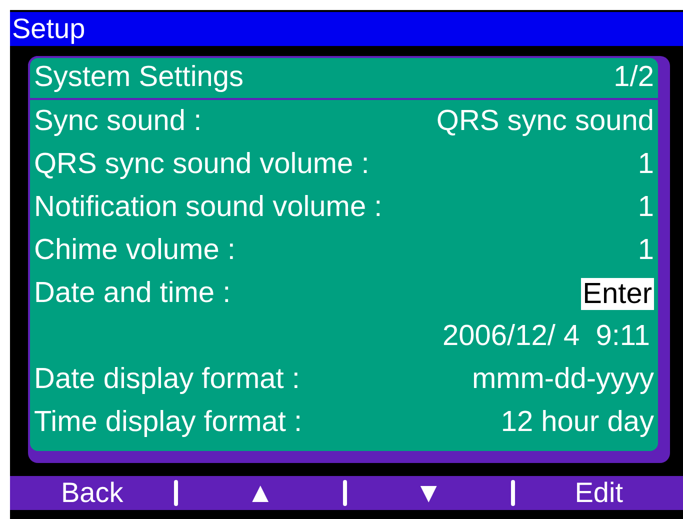  What do you see at coordinates (92, 493) in the screenshot?
I see `softkey: Back` at bounding box center [92, 493].